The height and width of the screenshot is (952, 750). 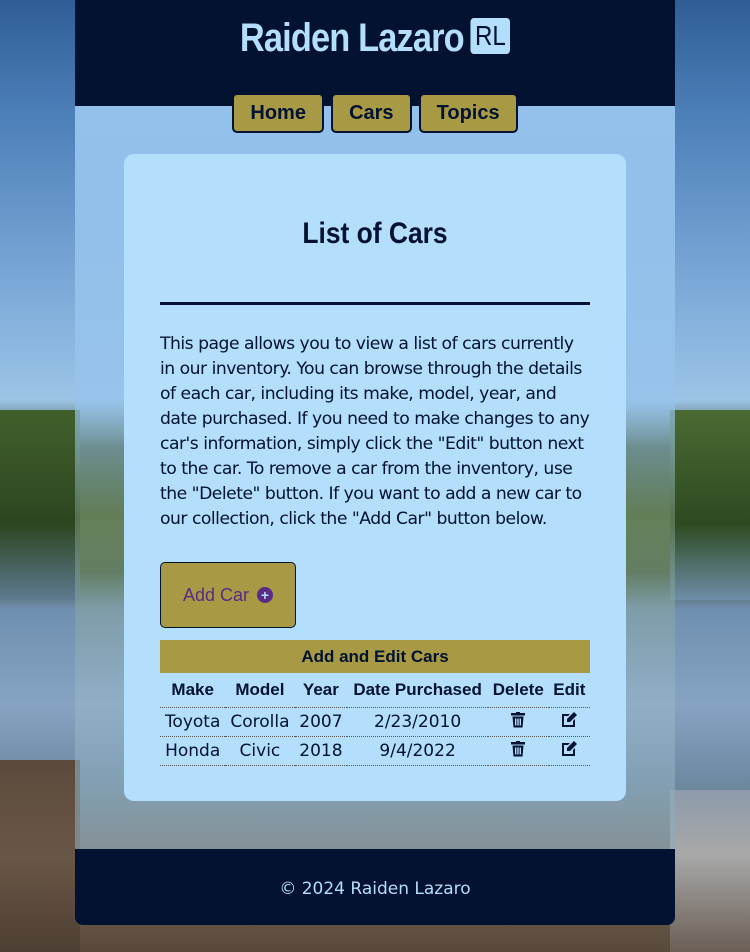 What do you see at coordinates (216, 594) in the screenshot?
I see `add-car-label: Add Car` at bounding box center [216, 594].